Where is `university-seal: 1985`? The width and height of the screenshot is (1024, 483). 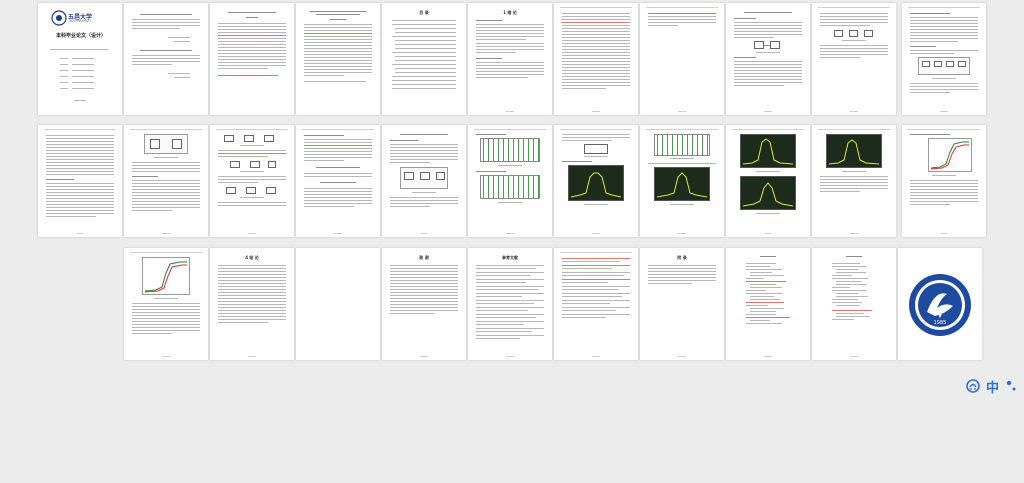 university-seal: 1985 is located at coordinates (940, 305).